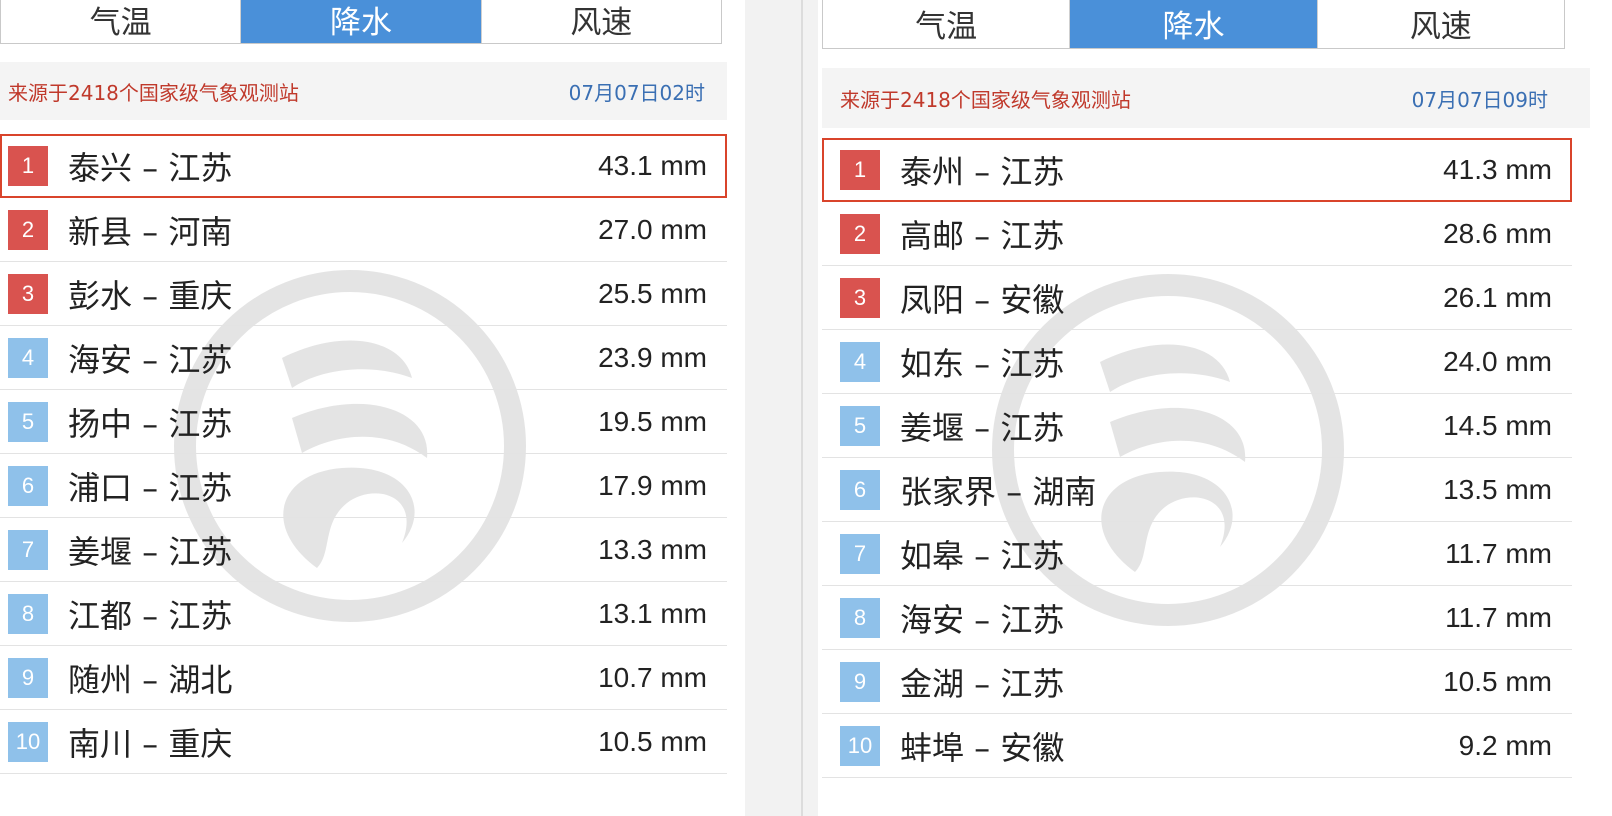 The height and width of the screenshot is (816, 1612). What do you see at coordinates (1497, 489) in the screenshot?
I see `precipitation-value: 13.5 mm` at bounding box center [1497, 489].